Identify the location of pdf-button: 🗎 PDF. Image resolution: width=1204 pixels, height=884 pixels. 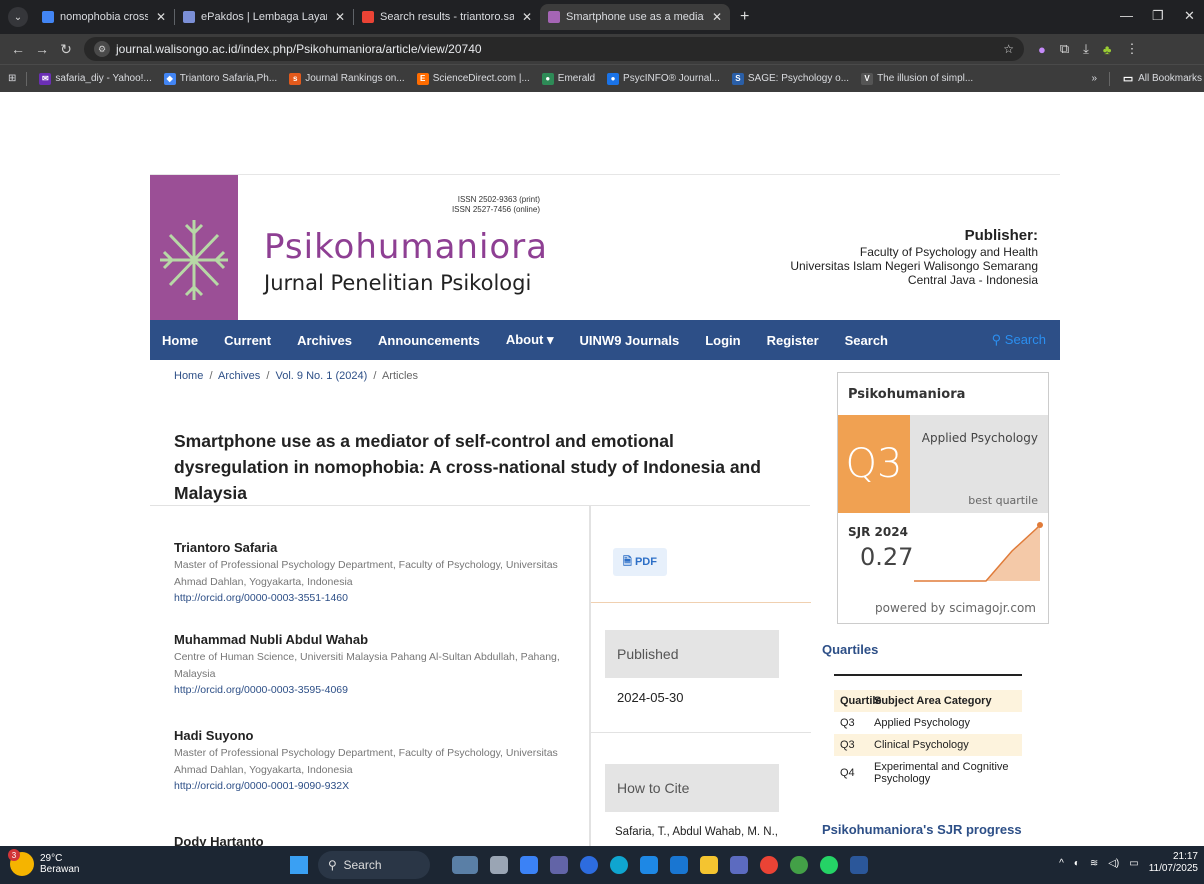
(640, 562).